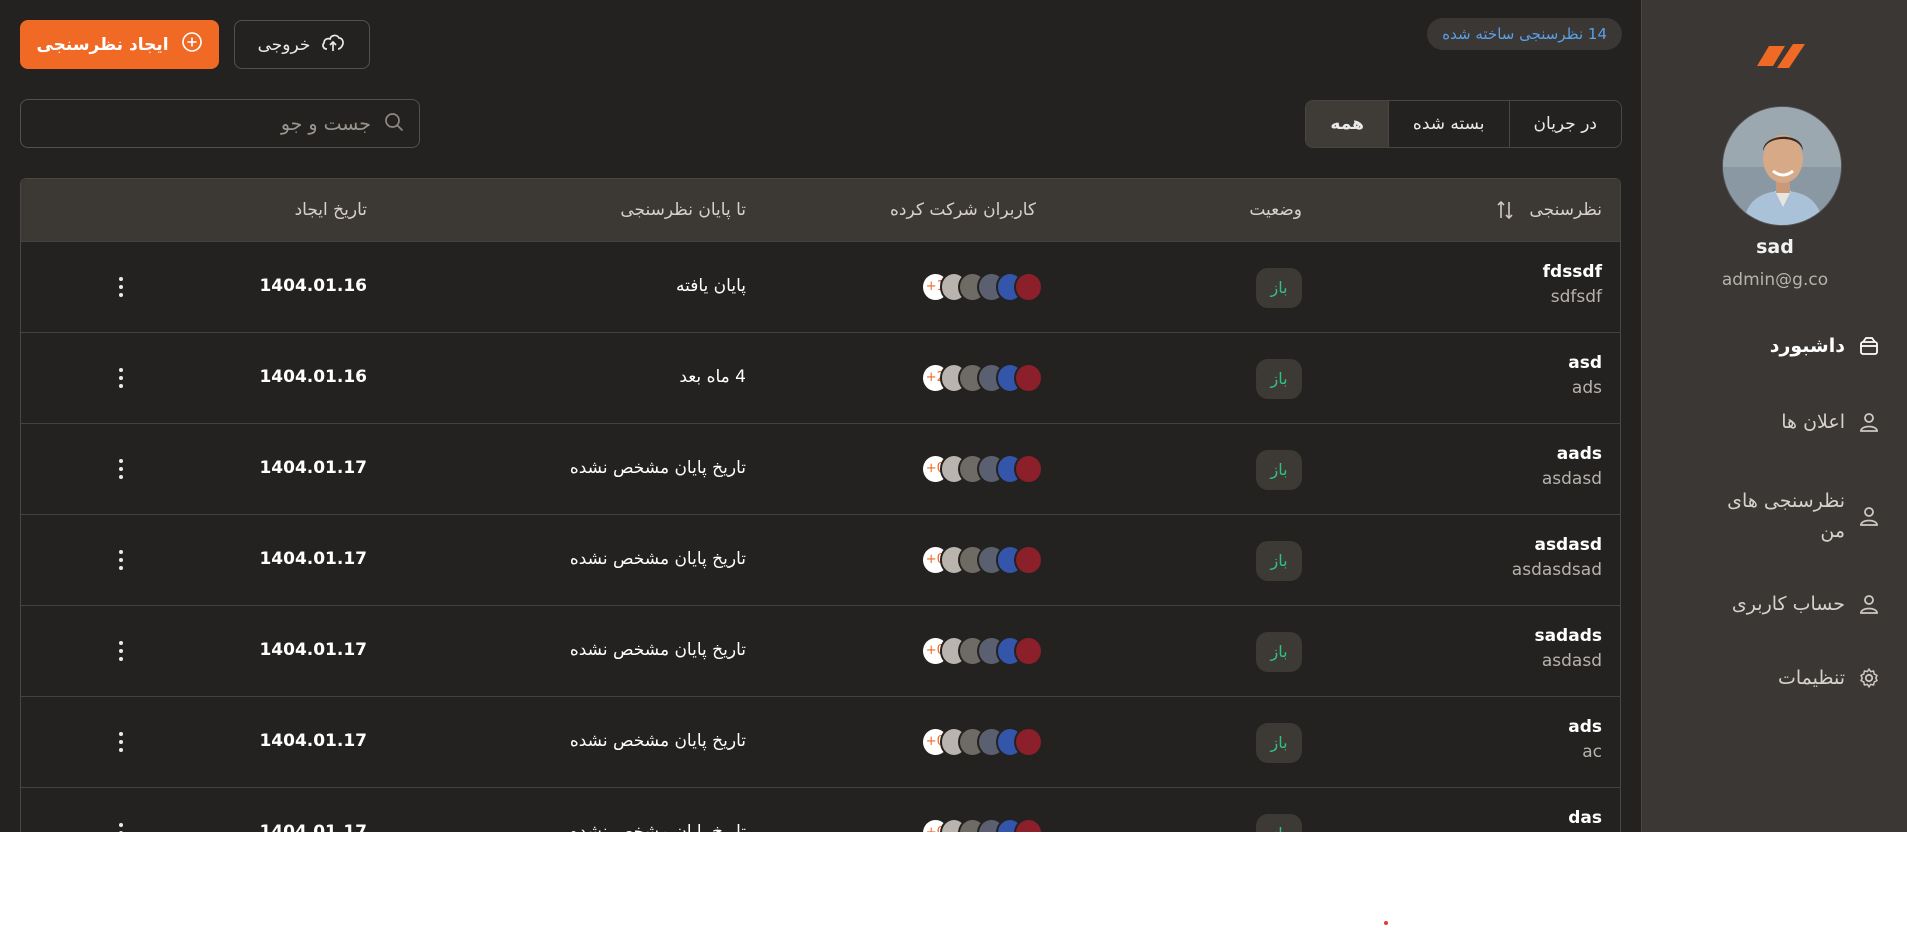  I want to click on header-poll-label: نظرسنجی, so click(1565, 210).